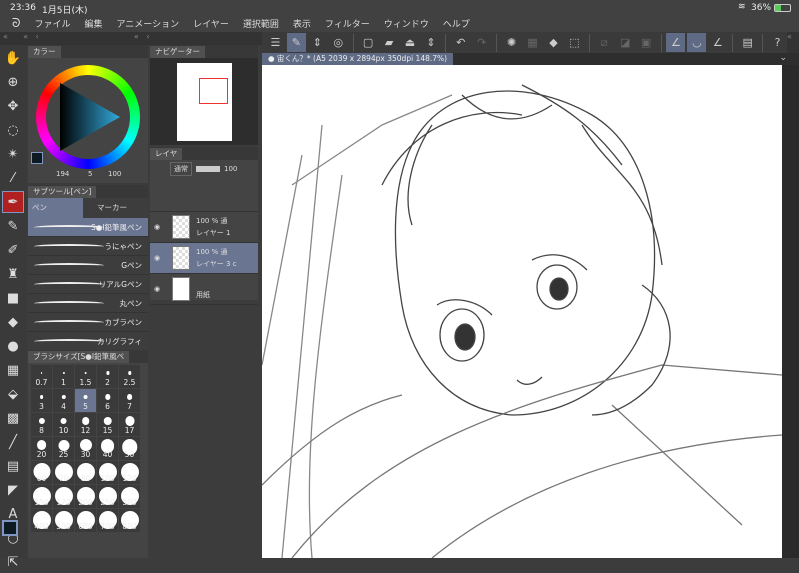 This screenshot has width=799, height=573. What do you see at coordinates (275, 42) in the screenshot?
I see `menu-icon: ☰` at bounding box center [275, 42].